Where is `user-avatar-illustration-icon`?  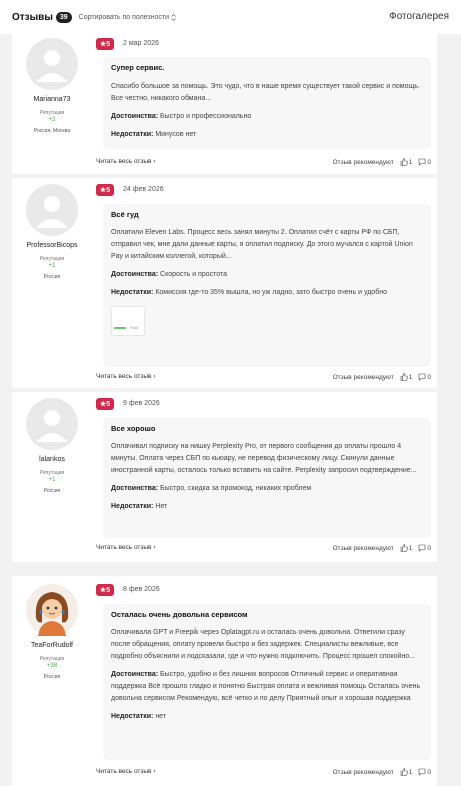 user-avatar-illustration-icon is located at coordinates (52, 610).